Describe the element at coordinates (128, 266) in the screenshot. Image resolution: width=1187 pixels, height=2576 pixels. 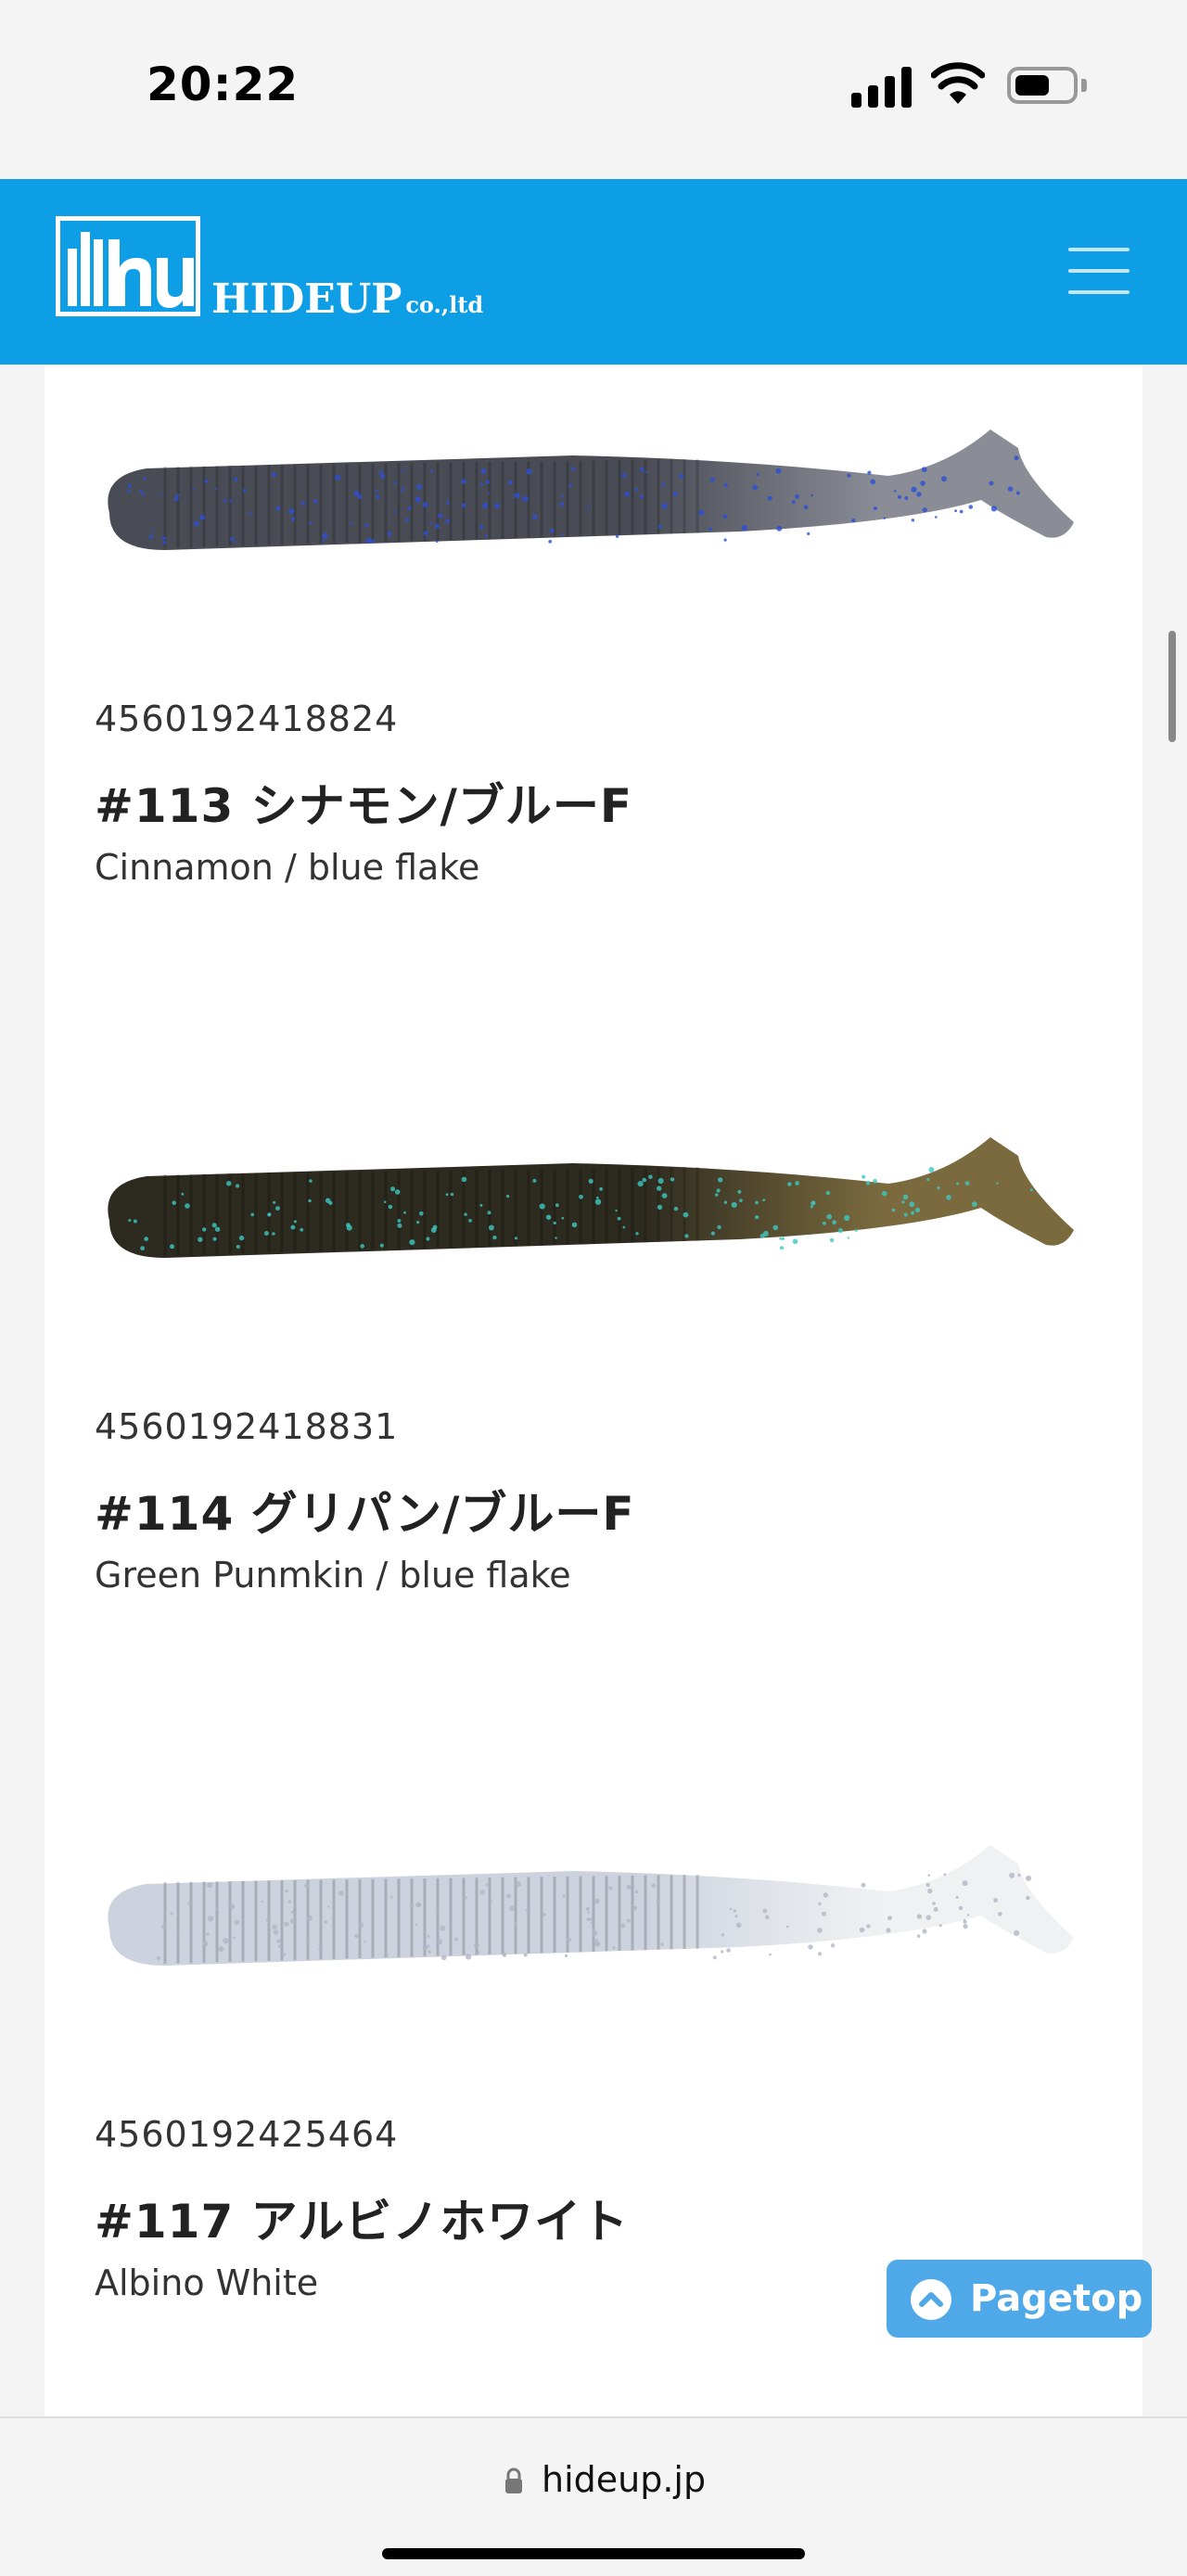
I see `logo-mark` at that location.